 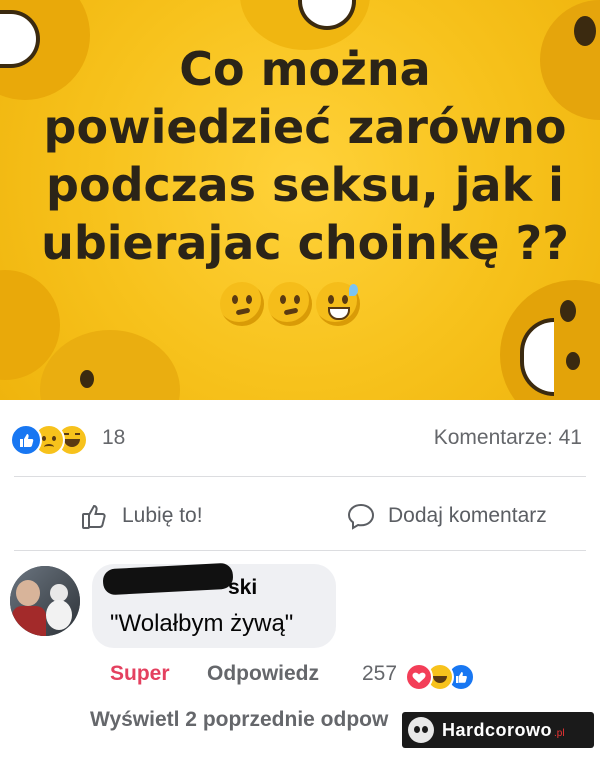 What do you see at coordinates (467, 515) in the screenshot?
I see `add-comment-label: Dodaj komentarz` at bounding box center [467, 515].